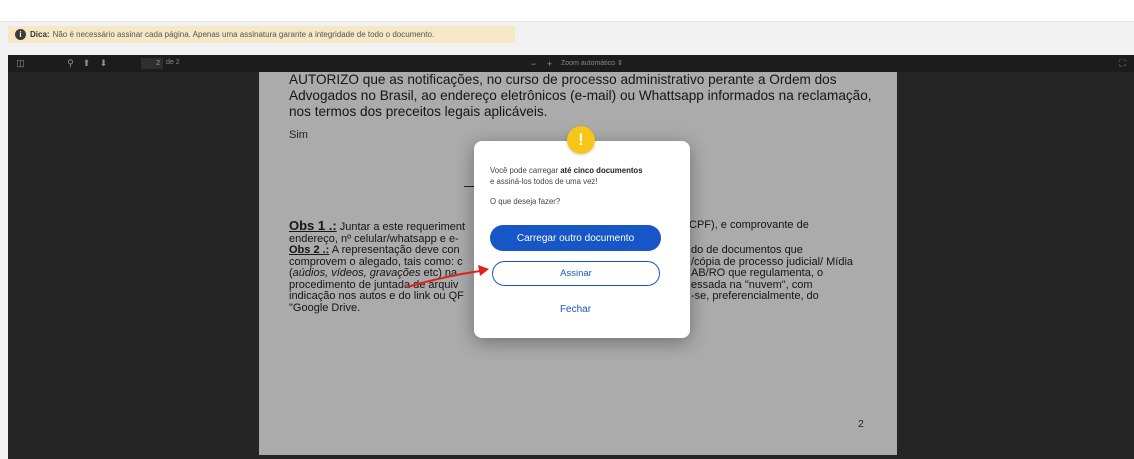  What do you see at coordinates (525, 170) in the screenshot?
I see `dialog-message-pre: Você pode carregar` at bounding box center [525, 170].